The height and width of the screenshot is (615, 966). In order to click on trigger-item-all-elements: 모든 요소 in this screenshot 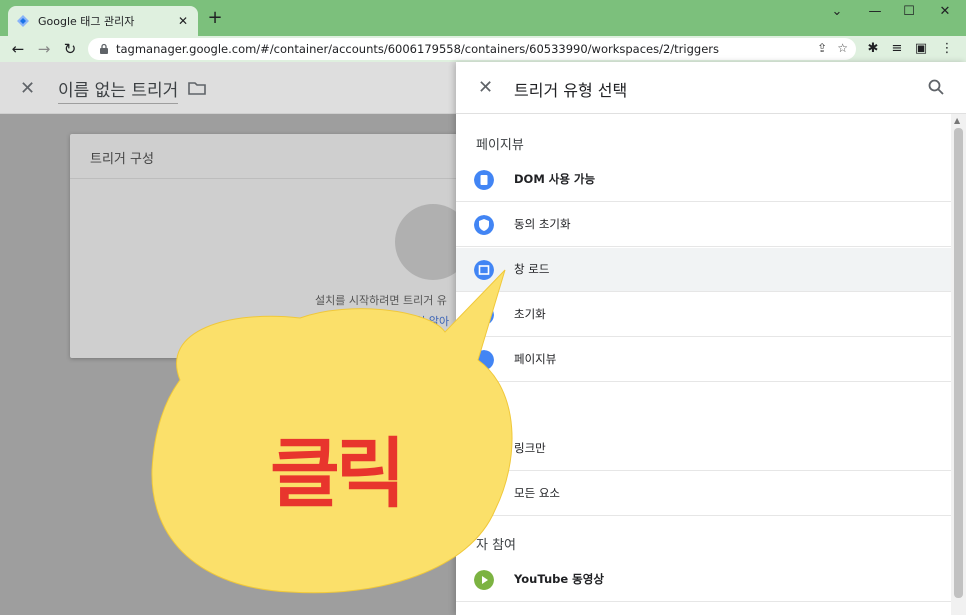, I will do `click(703, 494)`.